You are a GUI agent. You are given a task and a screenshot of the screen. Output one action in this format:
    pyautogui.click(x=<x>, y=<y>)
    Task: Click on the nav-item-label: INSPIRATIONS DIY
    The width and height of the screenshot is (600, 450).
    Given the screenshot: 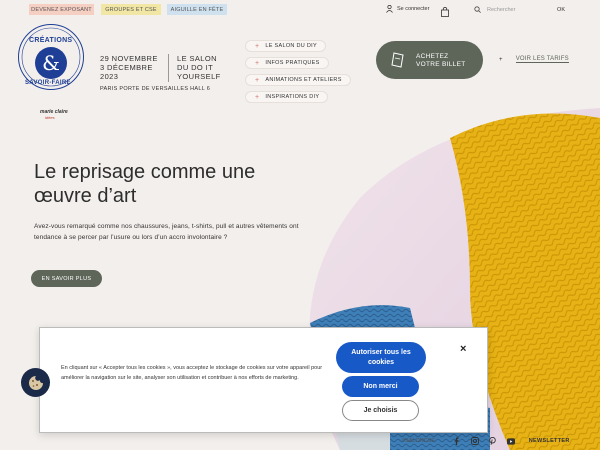 What is the action you would take?
    pyautogui.click(x=292, y=97)
    